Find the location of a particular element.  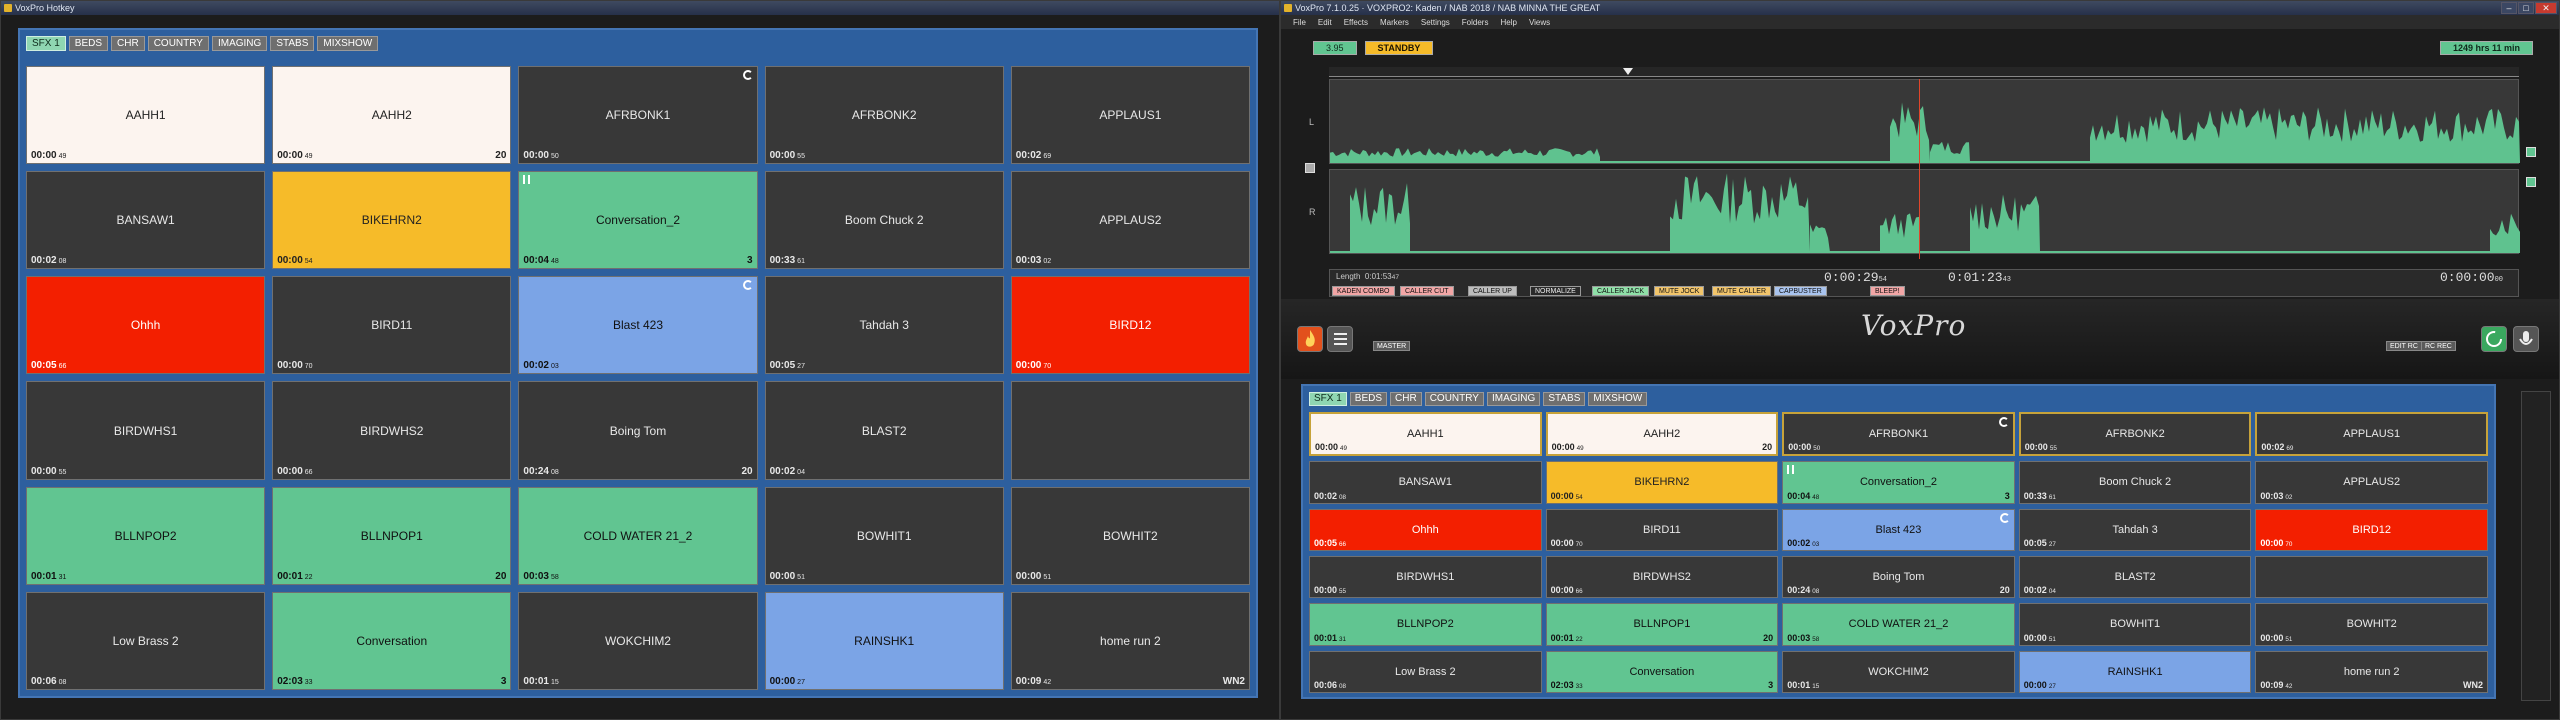

menu-markers: Markers is located at coordinates (1394, 22).